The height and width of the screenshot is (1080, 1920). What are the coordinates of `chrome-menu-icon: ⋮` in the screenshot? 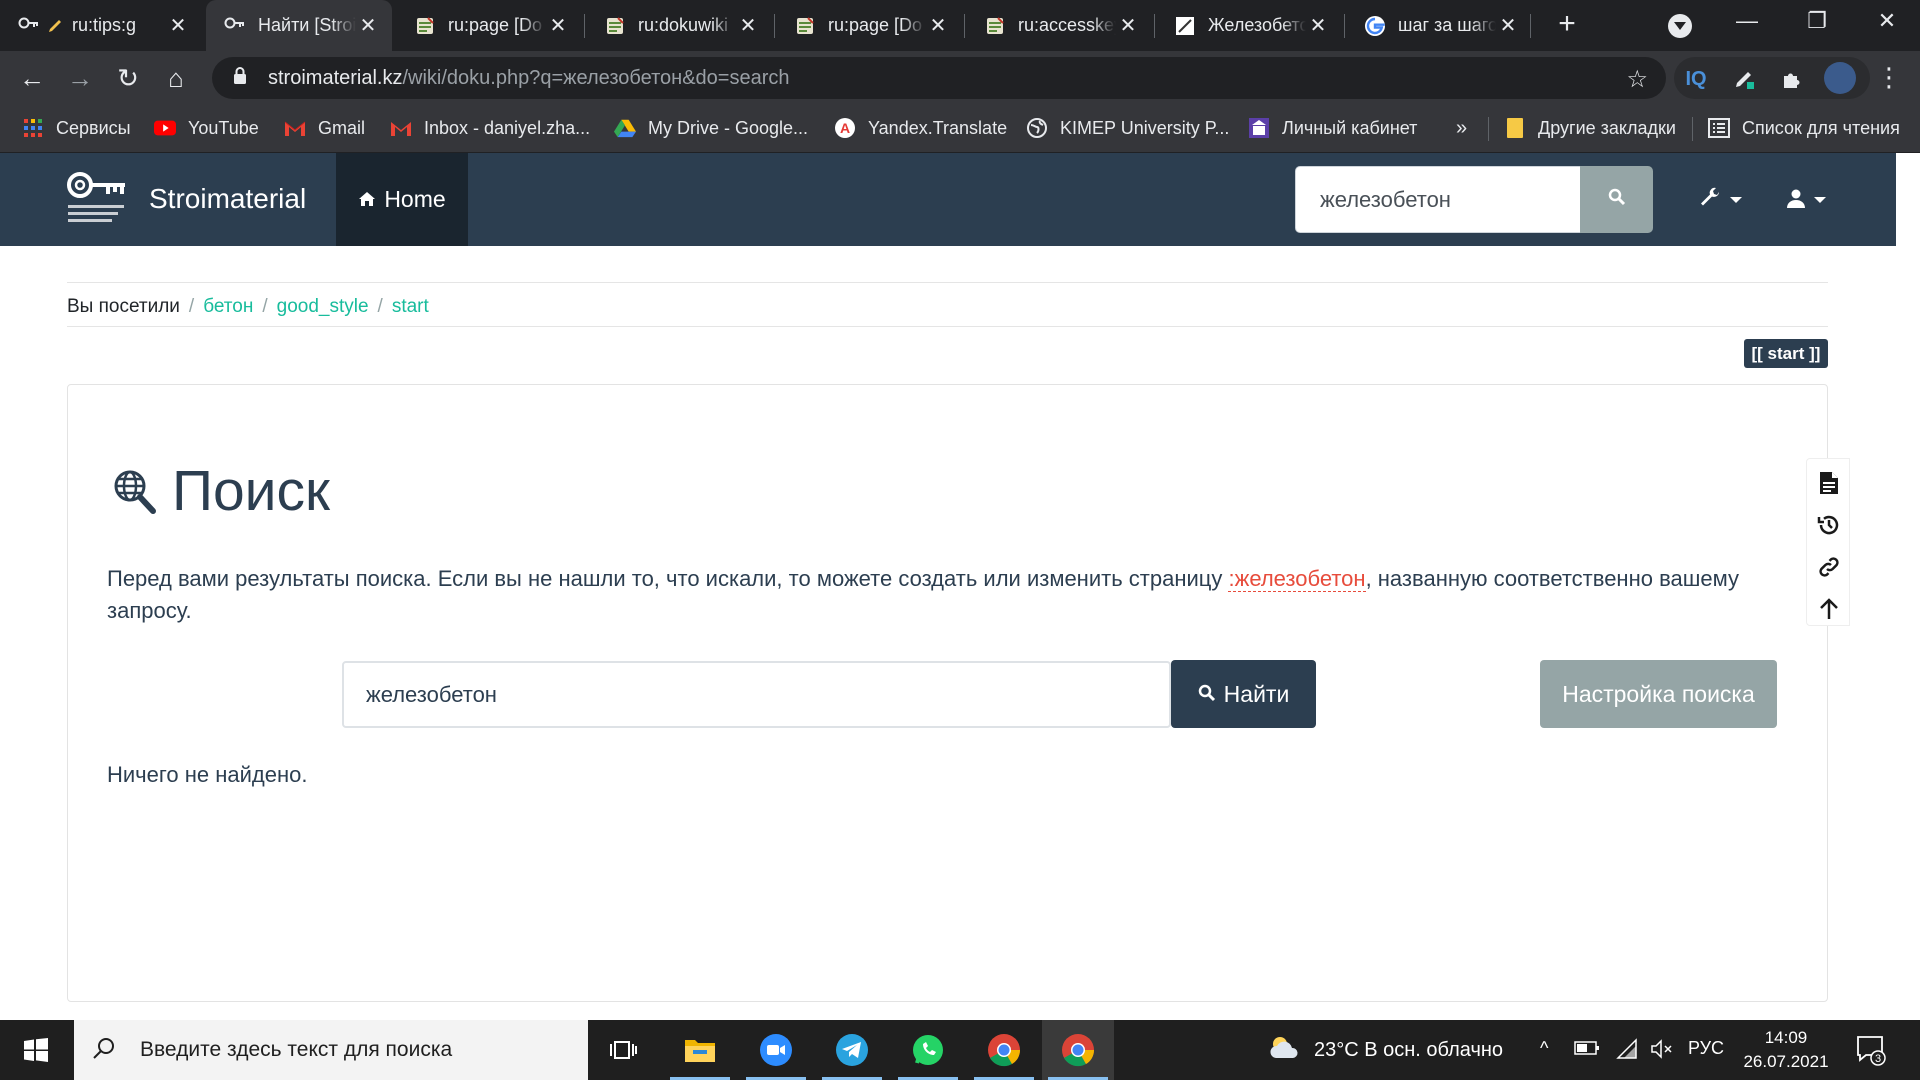 It's located at (1889, 78).